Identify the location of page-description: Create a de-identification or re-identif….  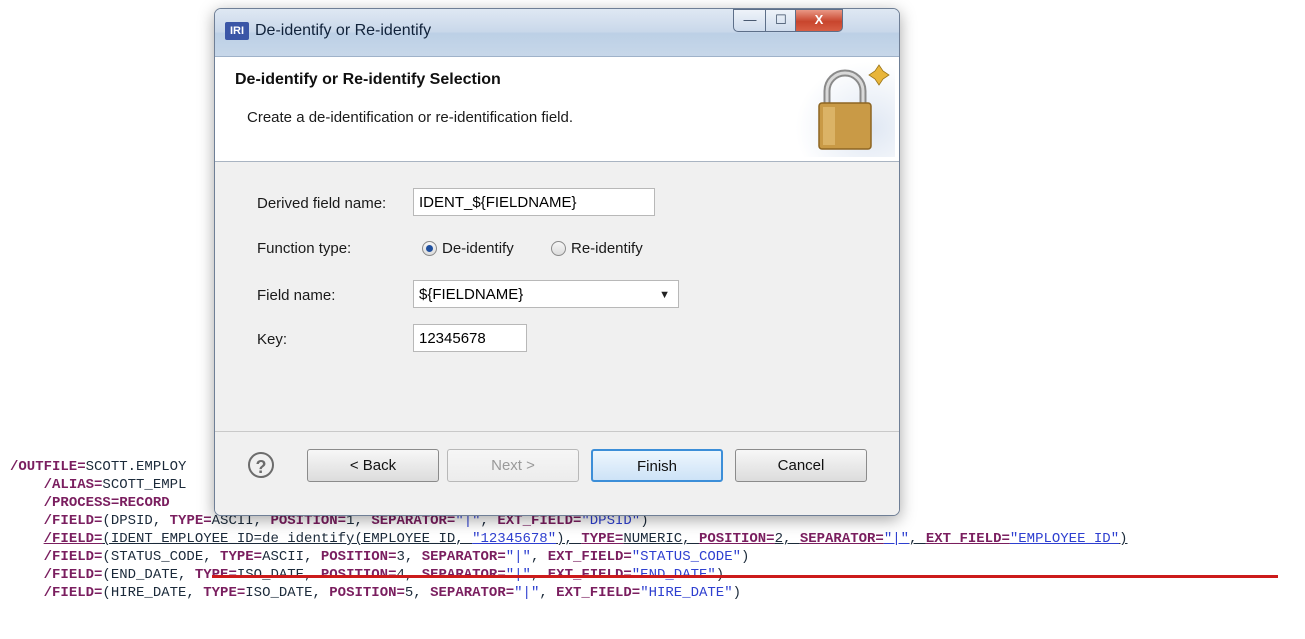
(410, 117).